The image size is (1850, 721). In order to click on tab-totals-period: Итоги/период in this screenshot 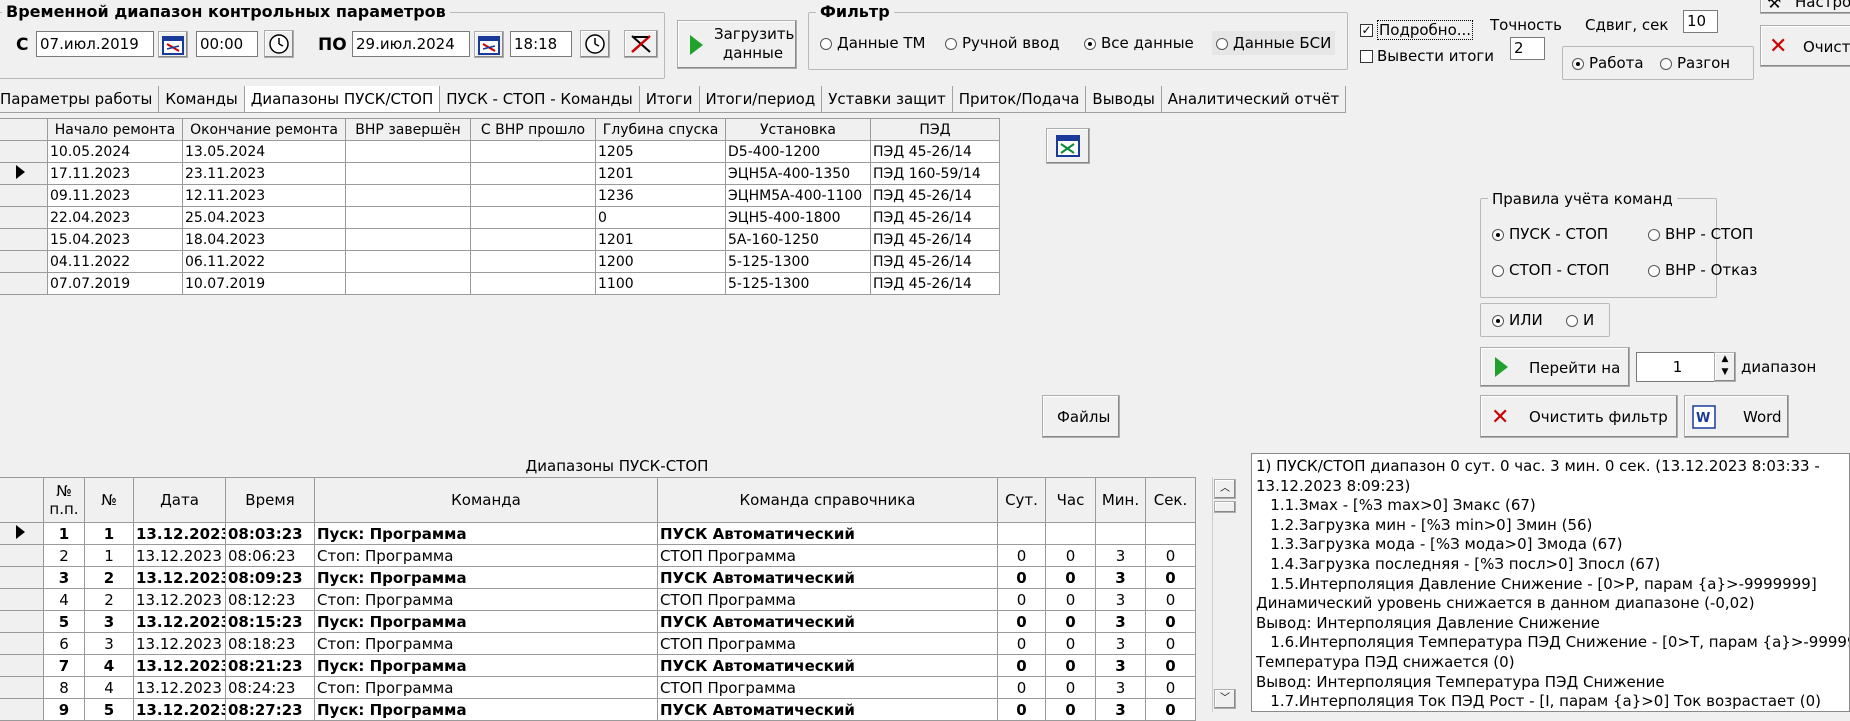, I will do `click(761, 99)`.